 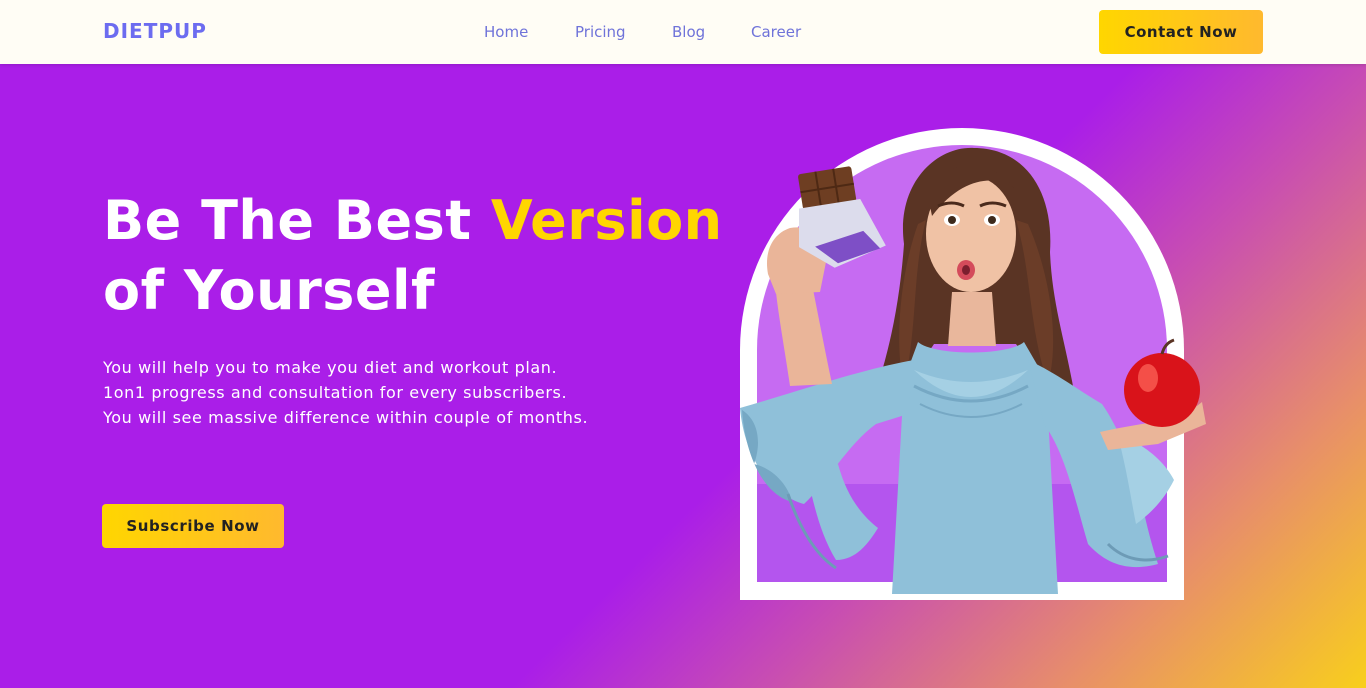 What do you see at coordinates (600, 32) in the screenshot?
I see `nav-link-pricing: Pricing` at bounding box center [600, 32].